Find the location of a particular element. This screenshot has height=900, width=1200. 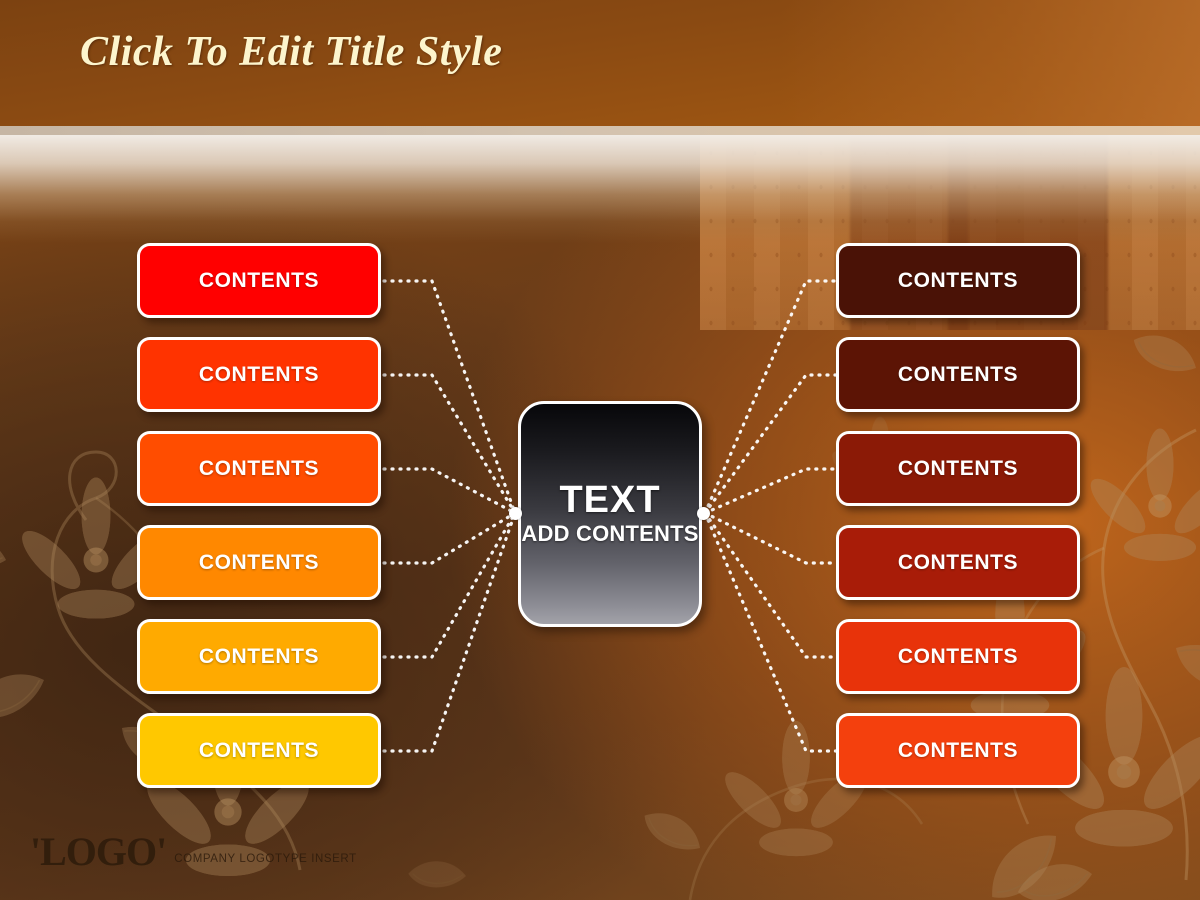

content-box-right-5: CONTENTS is located at coordinates (958, 656).